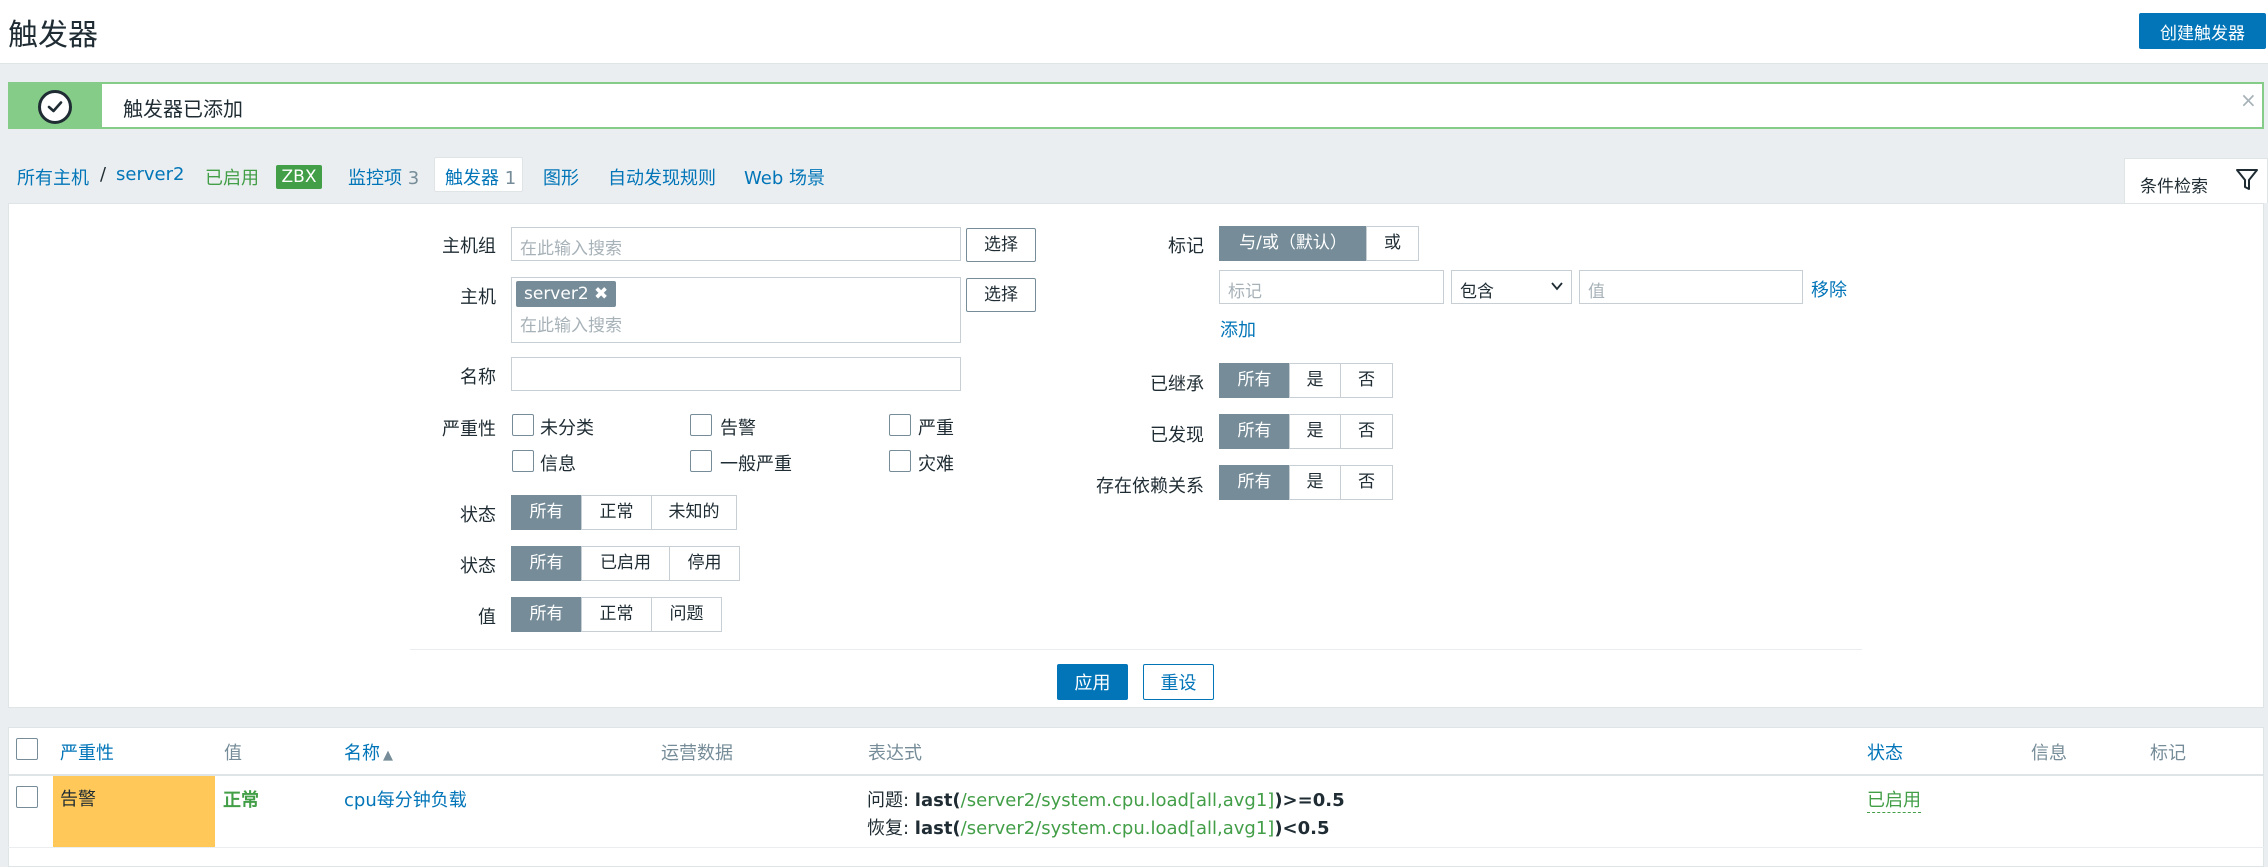 Image resolution: width=2268 pixels, height=867 pixels. Describe the element at coordinates (891, 828) in the screenshot. I see `recovery-prefix: 恢复:` at that location.